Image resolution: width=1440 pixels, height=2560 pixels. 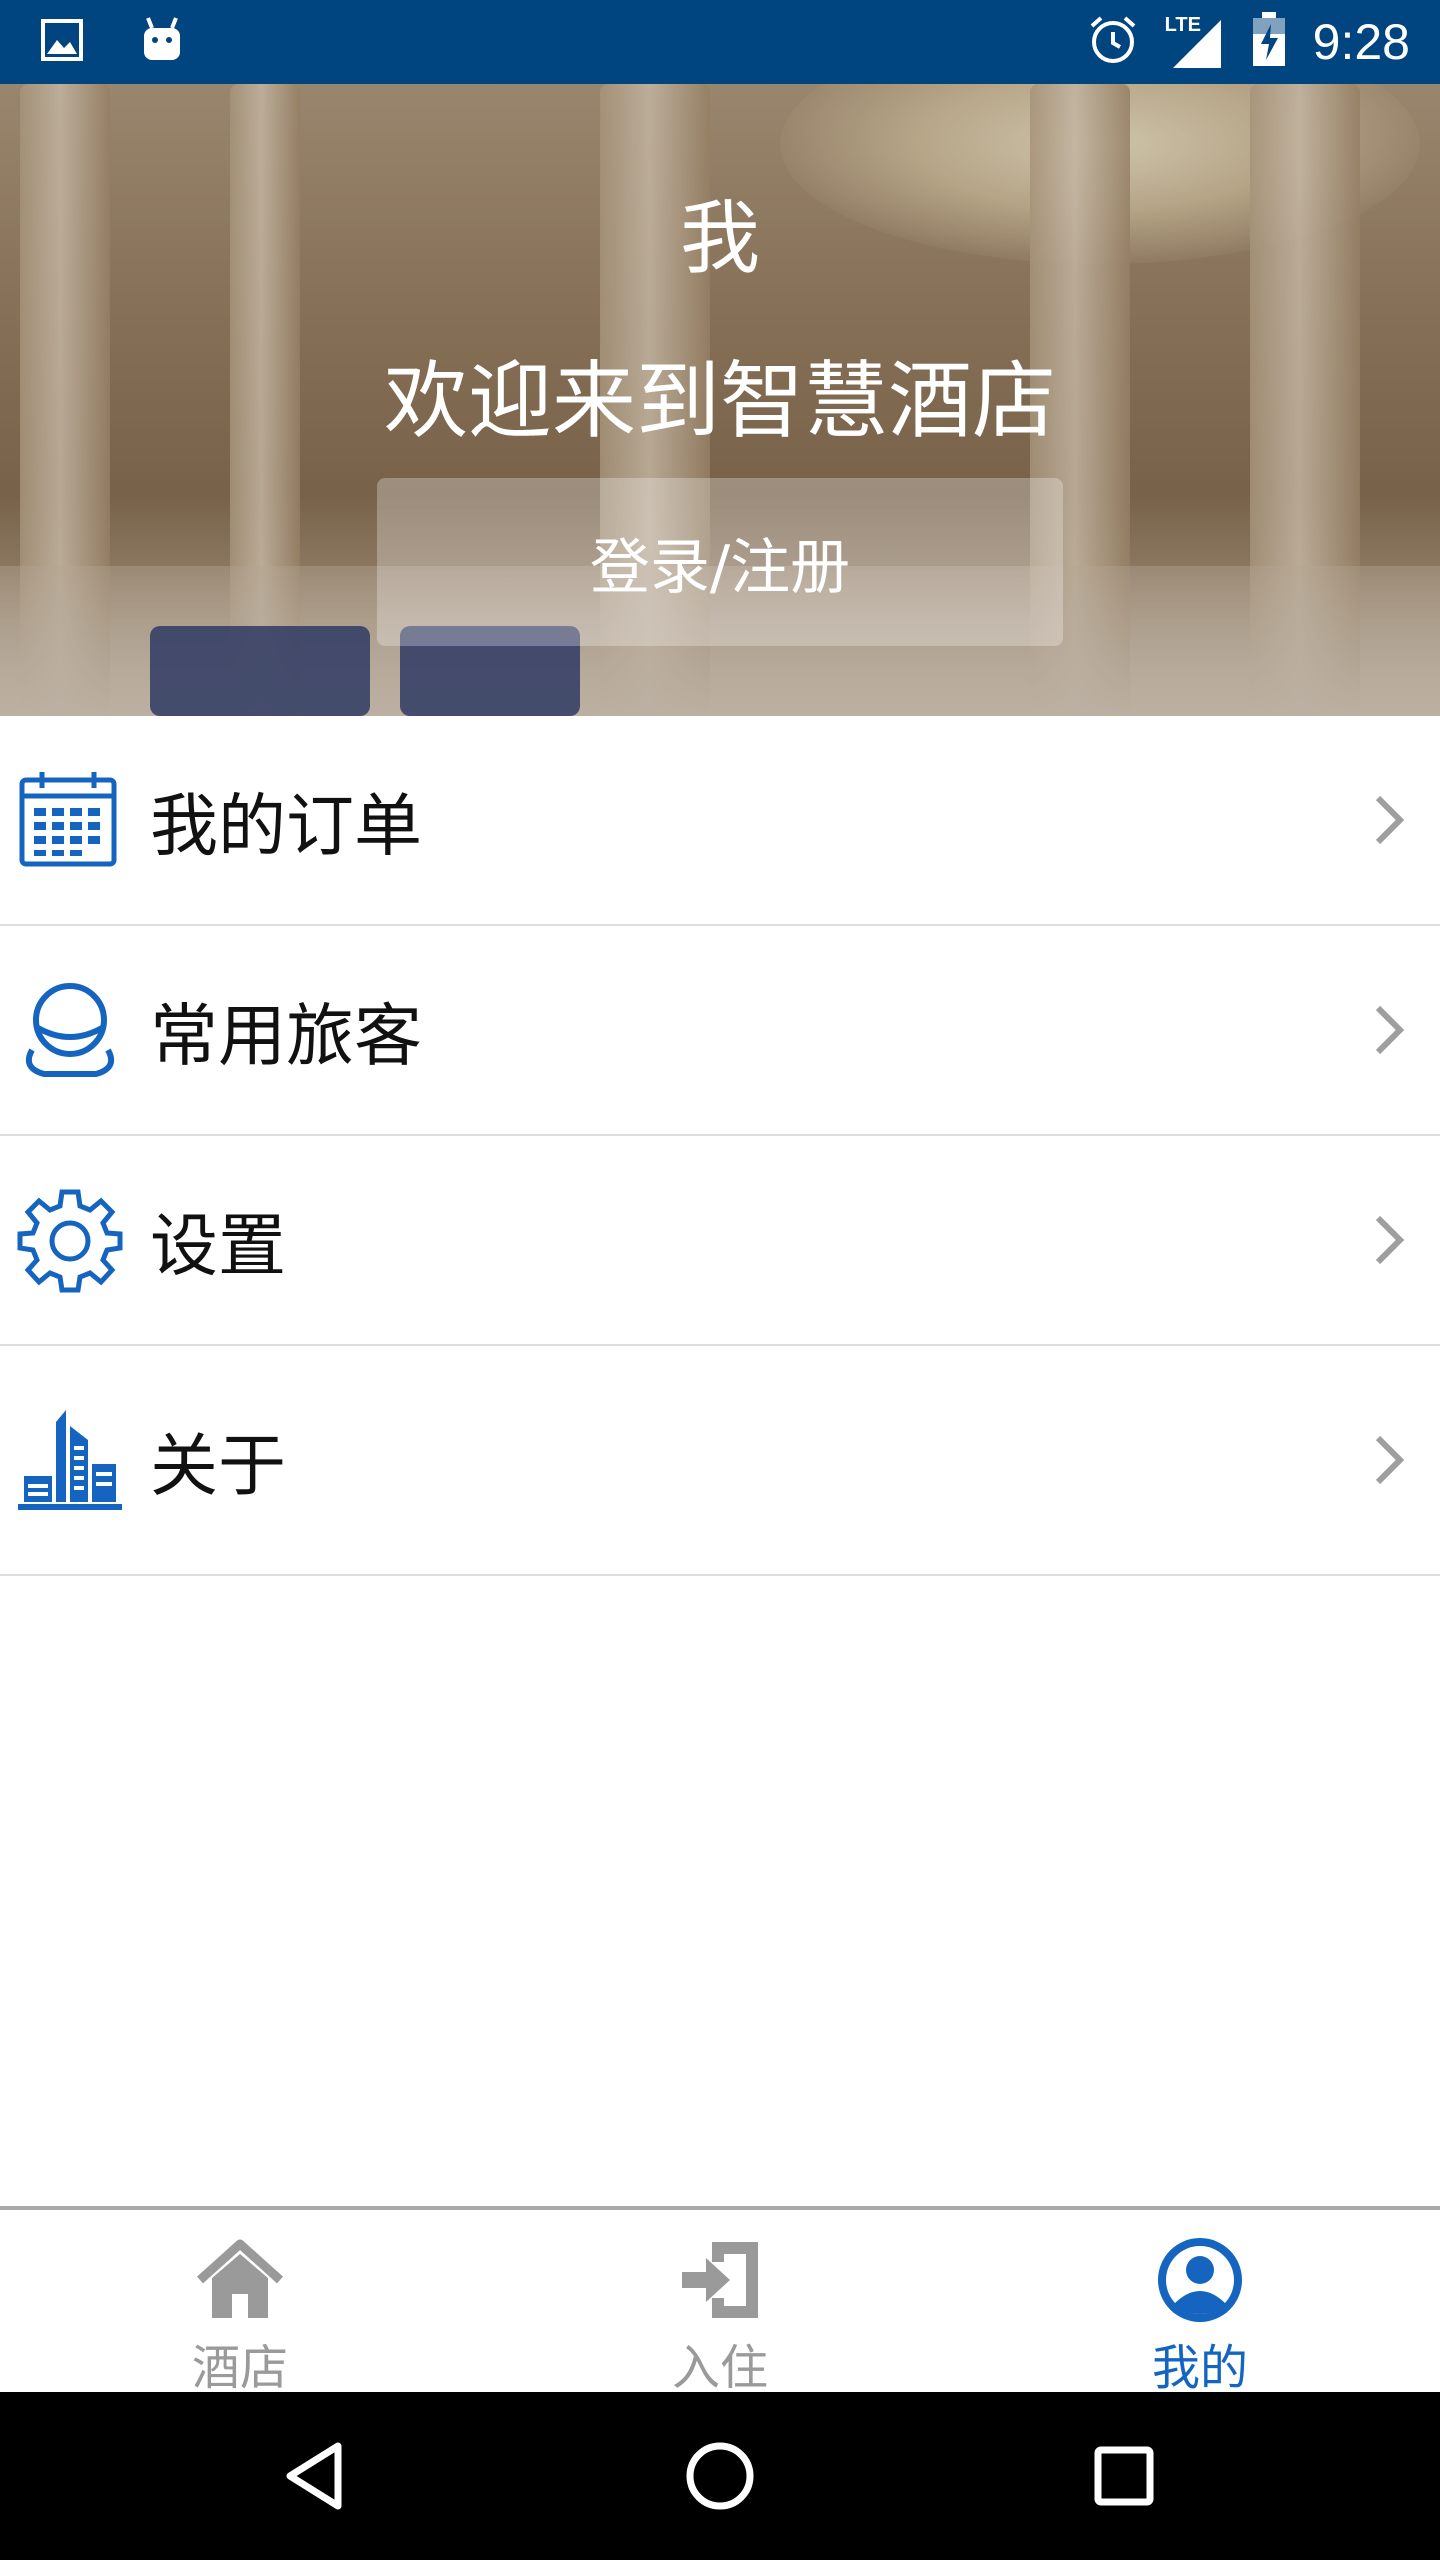 I want to click on profile-icon, so click(x=1200, y=2280).